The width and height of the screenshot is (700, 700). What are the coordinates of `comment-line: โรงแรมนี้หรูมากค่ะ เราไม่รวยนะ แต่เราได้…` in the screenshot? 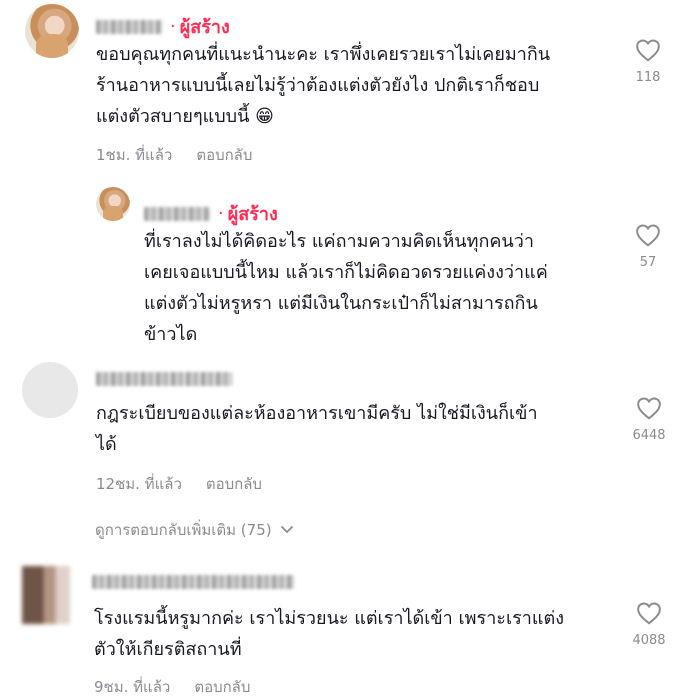 It's located at (329, 618).